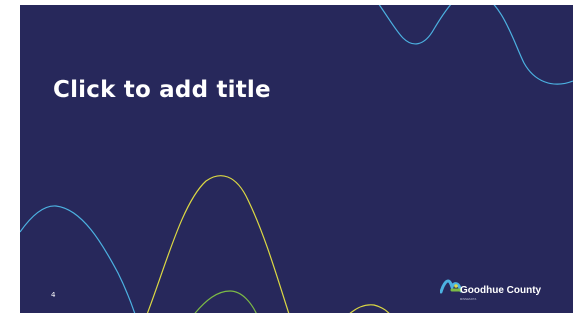 The width and height of the screenshot is (573, 313). Describe the element at coordinates (468, 299) in the screenshot. I see `logo-state-name: MINNESOTA` at that location.